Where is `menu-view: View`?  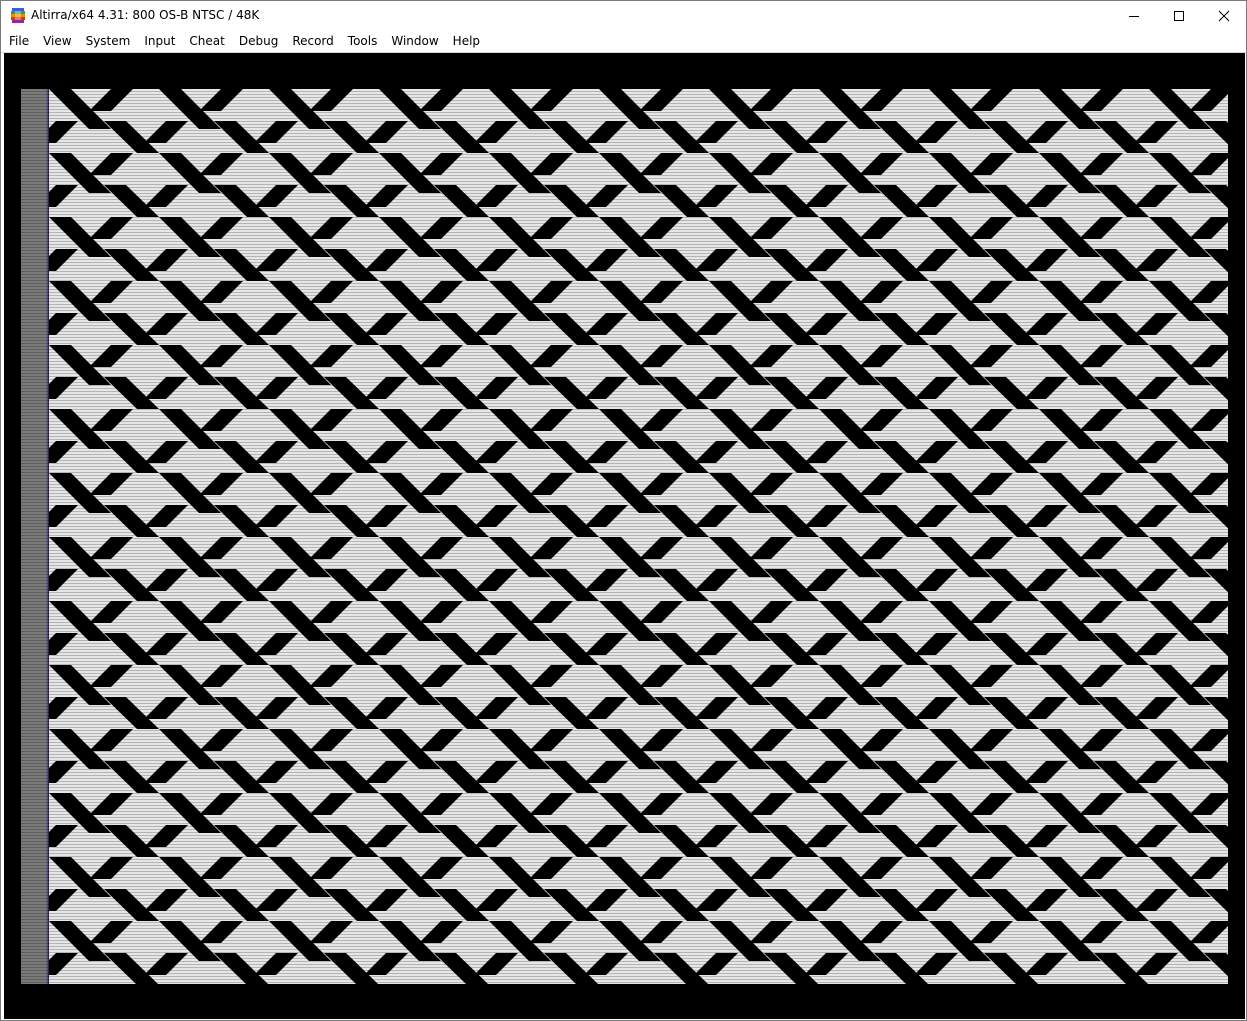 menu-view: View is located at coordinates (57, 41).